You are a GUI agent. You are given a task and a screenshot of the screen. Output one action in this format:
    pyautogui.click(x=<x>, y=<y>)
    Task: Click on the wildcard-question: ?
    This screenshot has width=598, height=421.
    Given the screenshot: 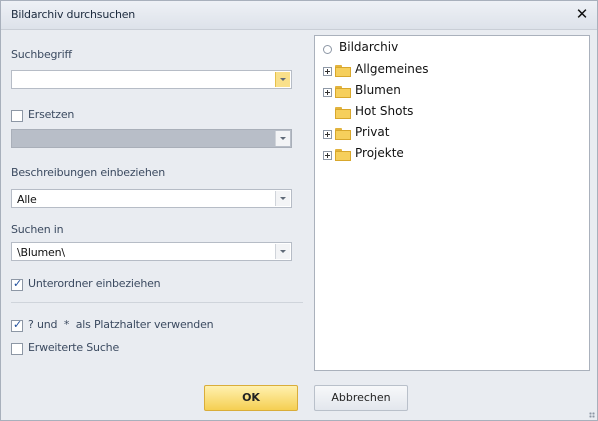 What is the action you would take?
    pyautogui.click(x=31, y=324)
    